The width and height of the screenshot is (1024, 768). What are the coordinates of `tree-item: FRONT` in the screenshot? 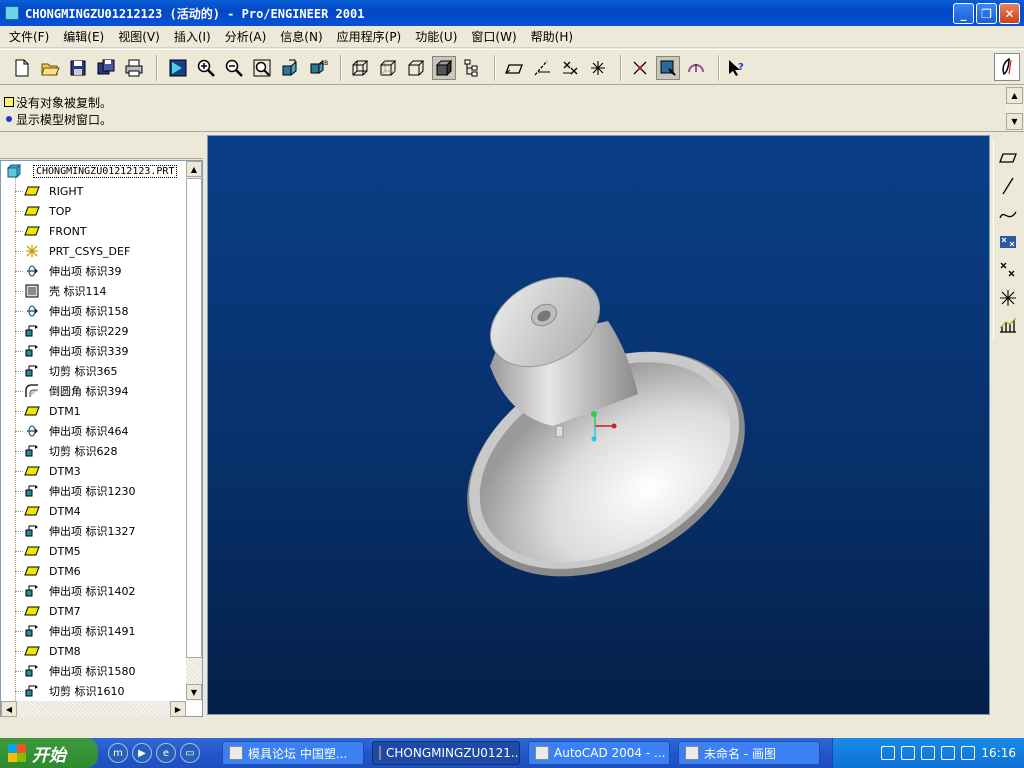 It's located at (55, 231).